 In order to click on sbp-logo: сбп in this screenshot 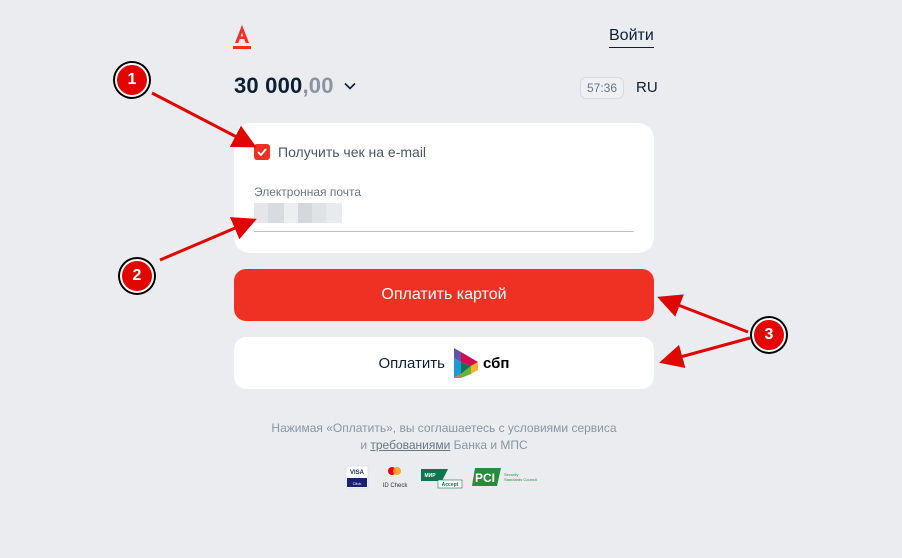, I will do `click(481, 363)`.